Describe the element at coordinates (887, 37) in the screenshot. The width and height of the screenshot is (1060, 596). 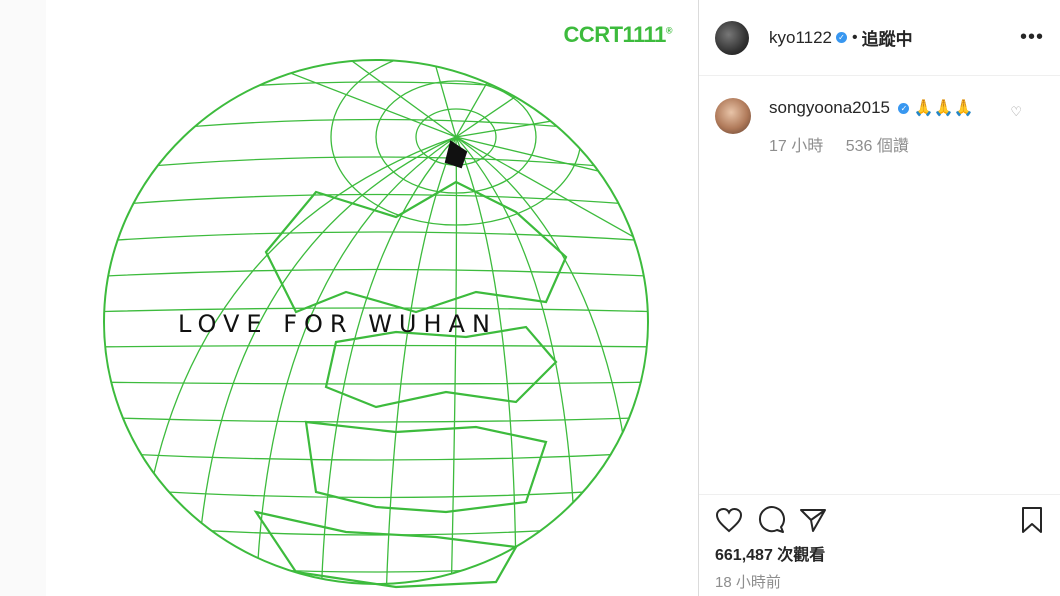
I see `follow-status-button: 追蹤中` at that location.